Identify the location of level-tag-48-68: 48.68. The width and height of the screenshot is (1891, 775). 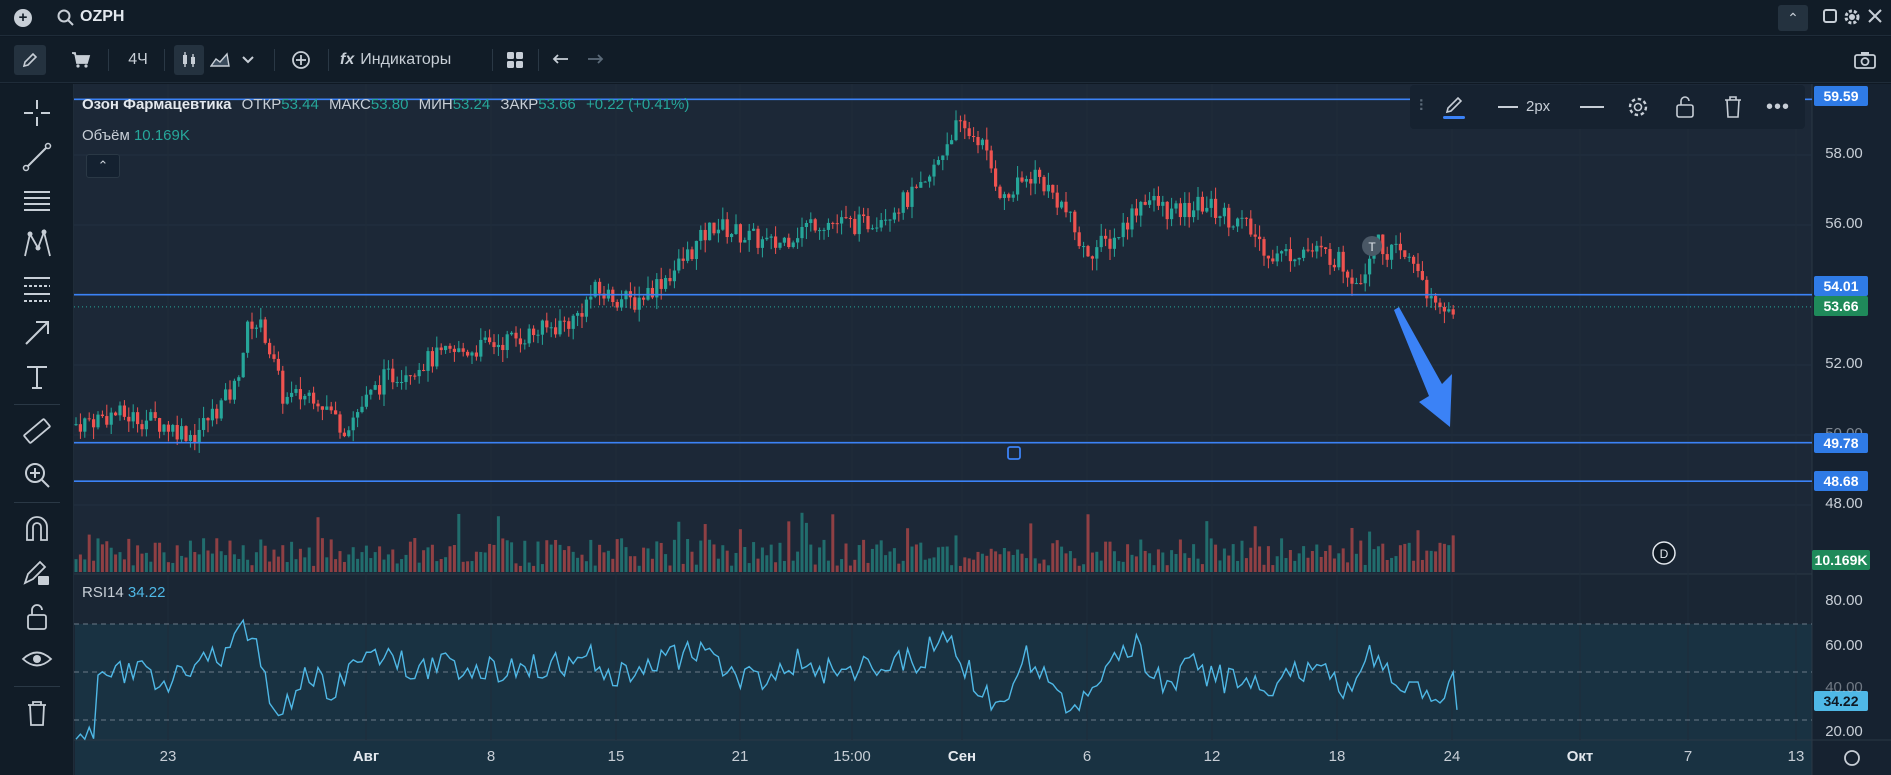
(1841, 481).